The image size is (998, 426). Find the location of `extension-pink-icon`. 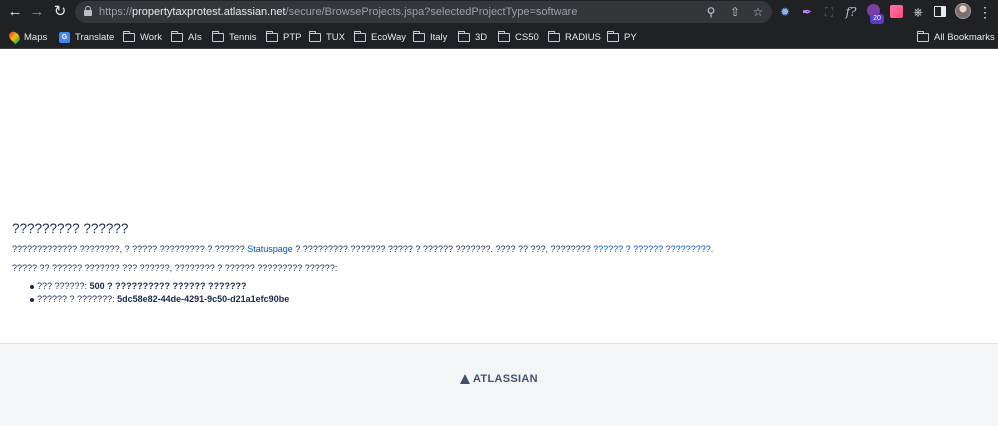

extension-pink-icon is located at coordinates (896, 12).